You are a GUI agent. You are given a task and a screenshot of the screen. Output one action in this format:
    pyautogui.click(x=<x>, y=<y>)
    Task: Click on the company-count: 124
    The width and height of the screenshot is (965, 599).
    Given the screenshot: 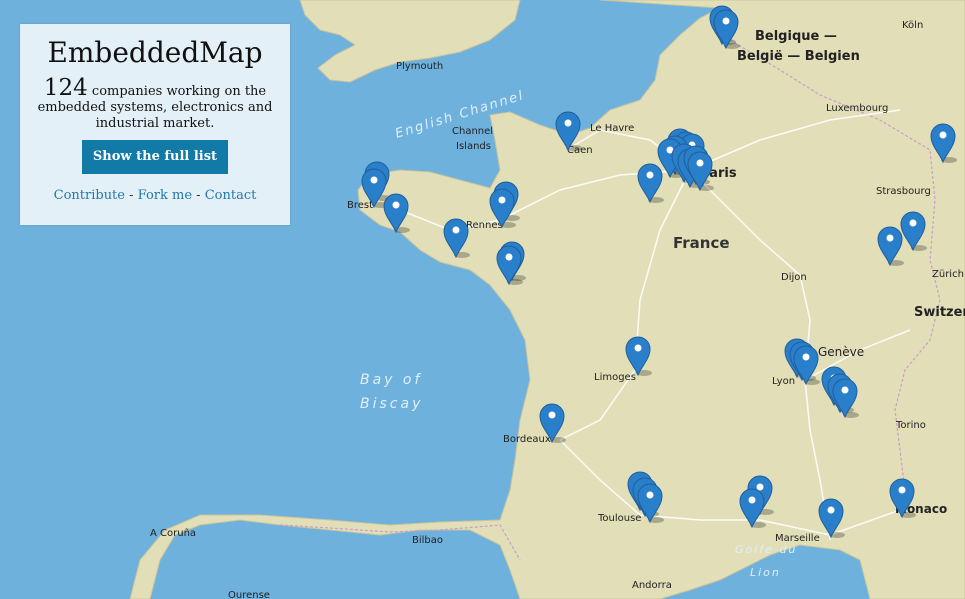 What is the action you would take?
    pyautogui.click(x=65, y=88)
    